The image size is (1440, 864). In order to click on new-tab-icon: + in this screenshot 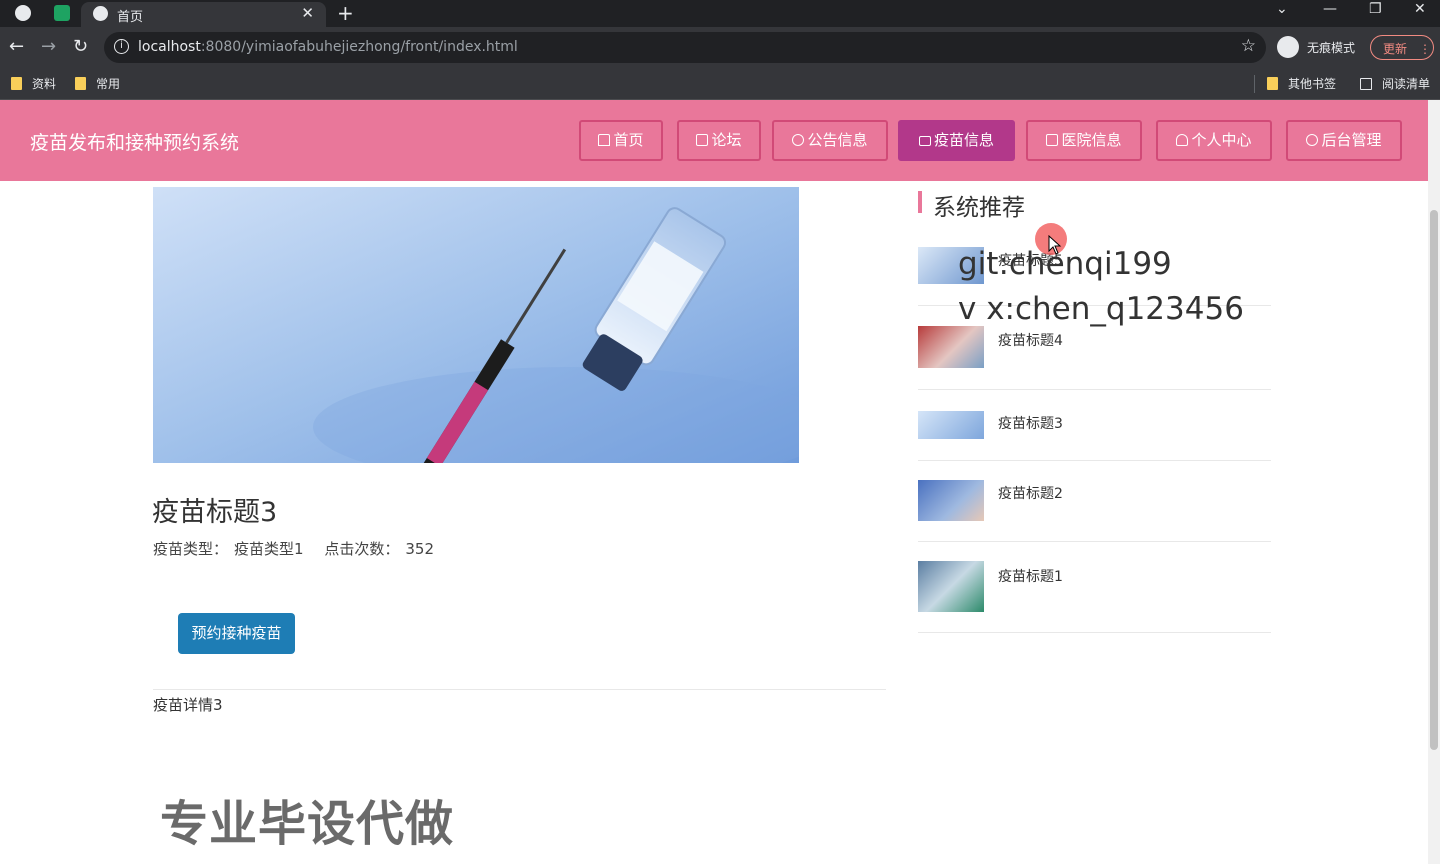, I will do `click(345, 13)`.